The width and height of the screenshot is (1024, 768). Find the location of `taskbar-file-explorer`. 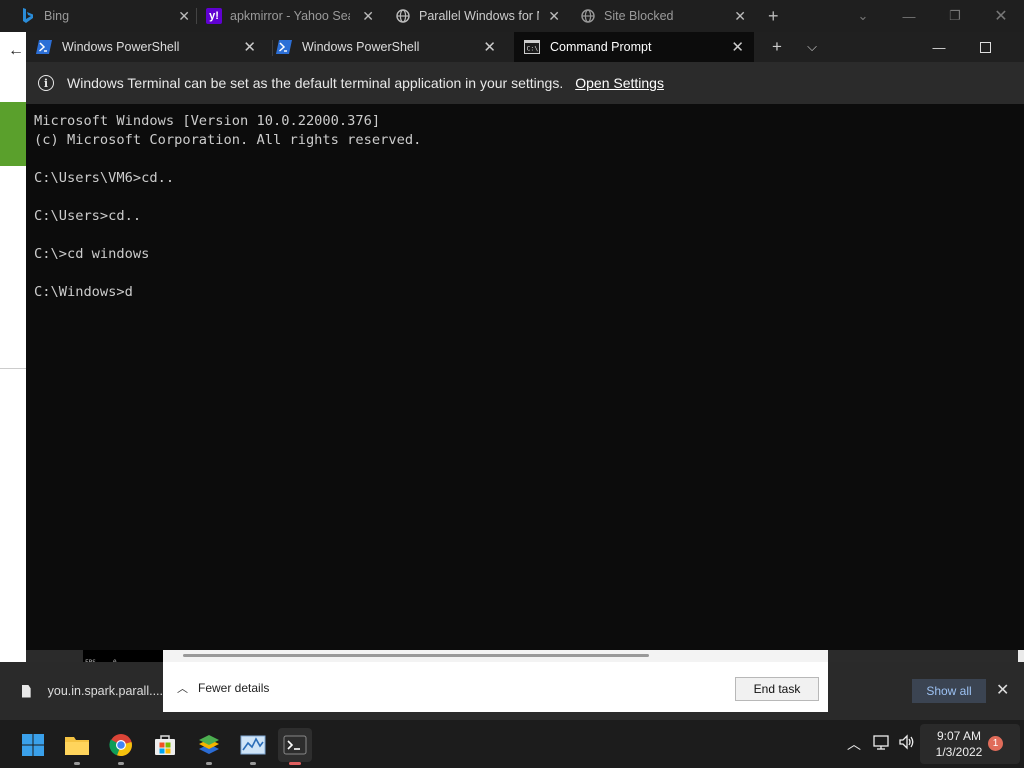

taskbar-file-explorer is located at coordinates (77, 746).